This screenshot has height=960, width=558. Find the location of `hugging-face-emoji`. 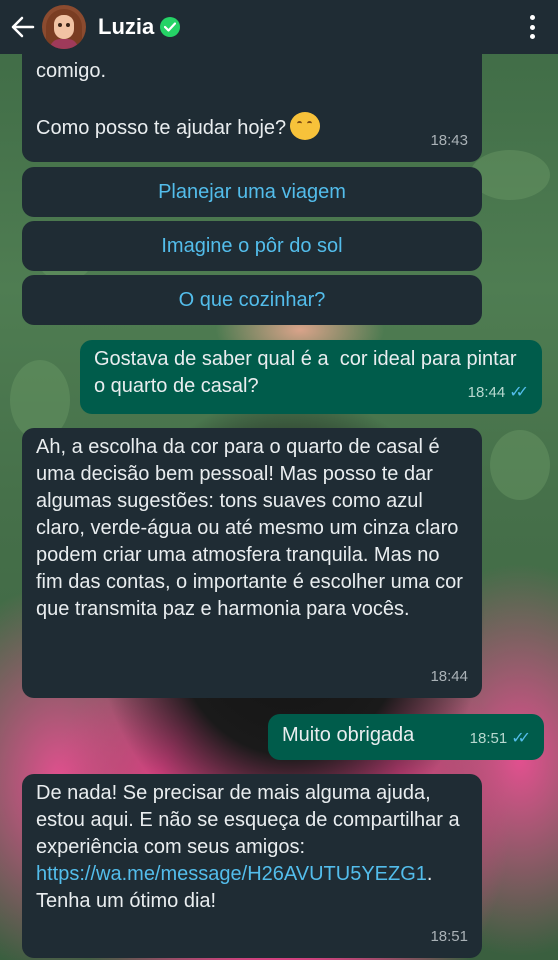

hugging-face-emoji is located at coordinates (305, 126).